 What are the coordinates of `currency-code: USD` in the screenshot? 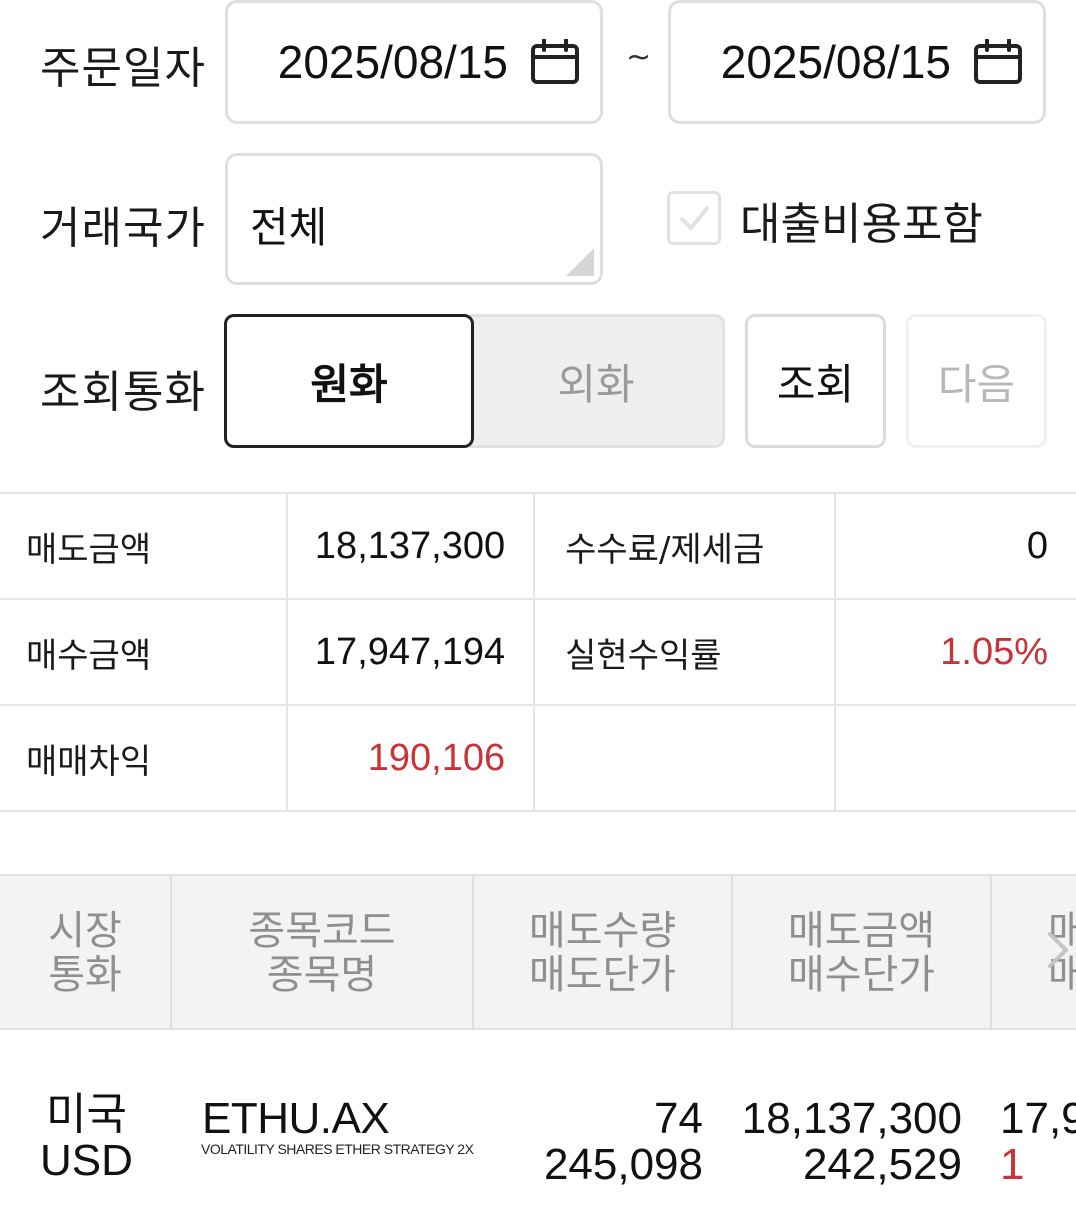 It's located at (86, 1160).